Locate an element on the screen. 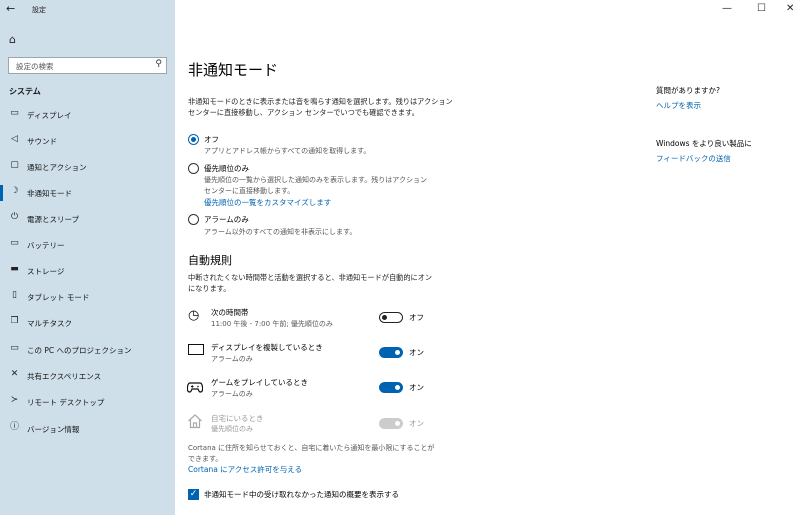 Image resolution: width=800 pixels, height=515 pixels. auto-rules-heading: 自動規則 is located at coordinates (210, 260).